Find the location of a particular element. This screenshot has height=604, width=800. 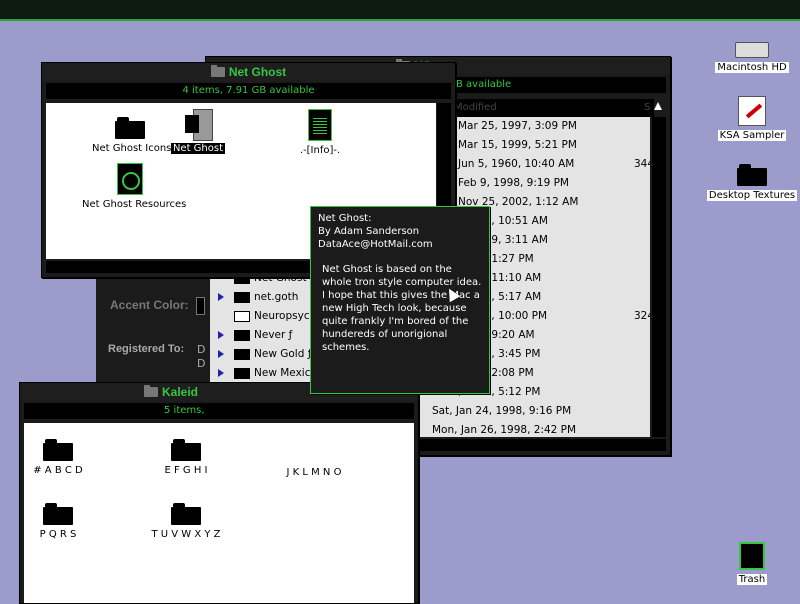

desktop-icon-desktop-textures: Desktop Textures is located at coordinates (752, 182).